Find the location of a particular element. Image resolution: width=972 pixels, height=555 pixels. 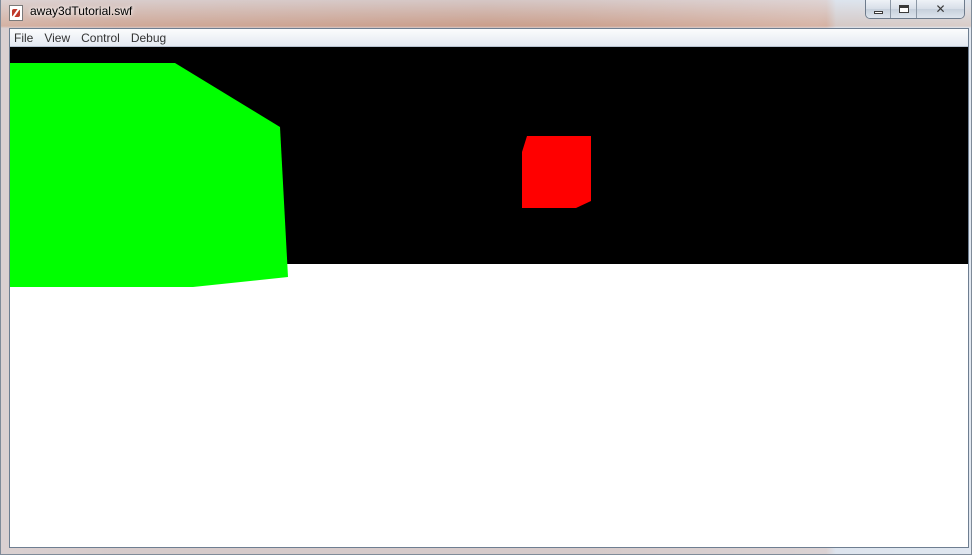

caption-buttons: ✕ is located at coordinates (915, 9).